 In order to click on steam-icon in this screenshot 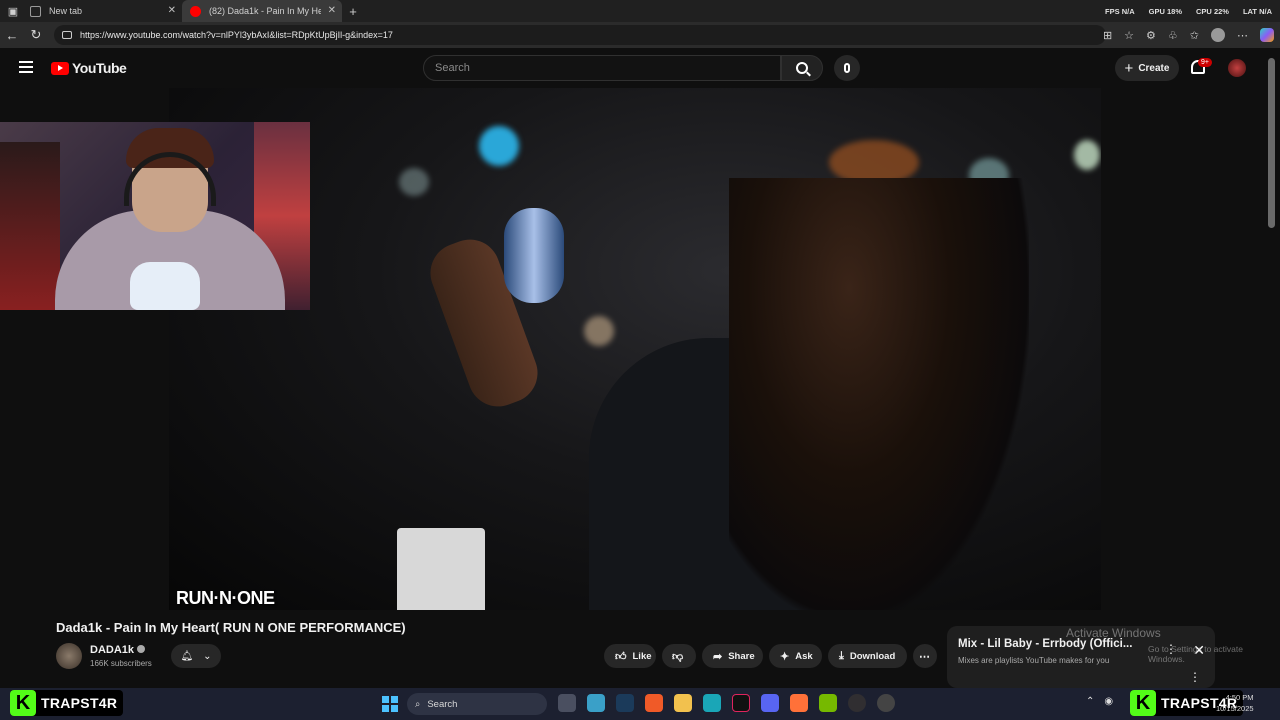, I will do `click(625, 703)`.